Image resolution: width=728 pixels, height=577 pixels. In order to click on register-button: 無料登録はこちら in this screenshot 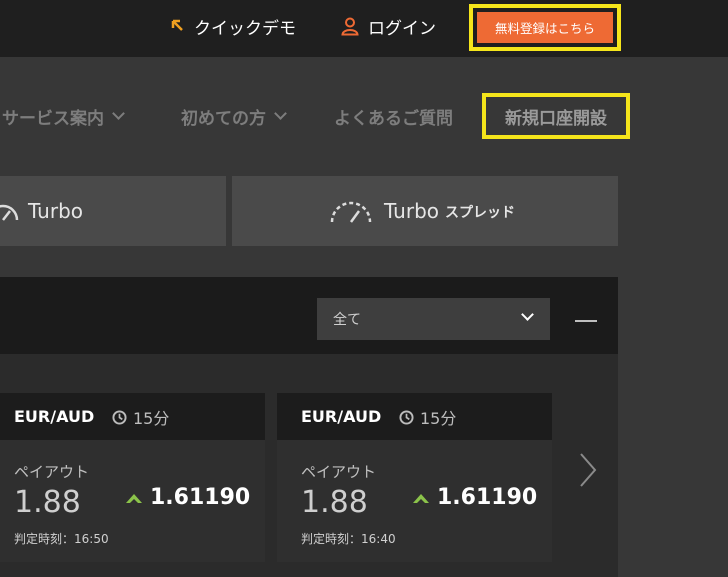, I will do `click(545, 27)`.